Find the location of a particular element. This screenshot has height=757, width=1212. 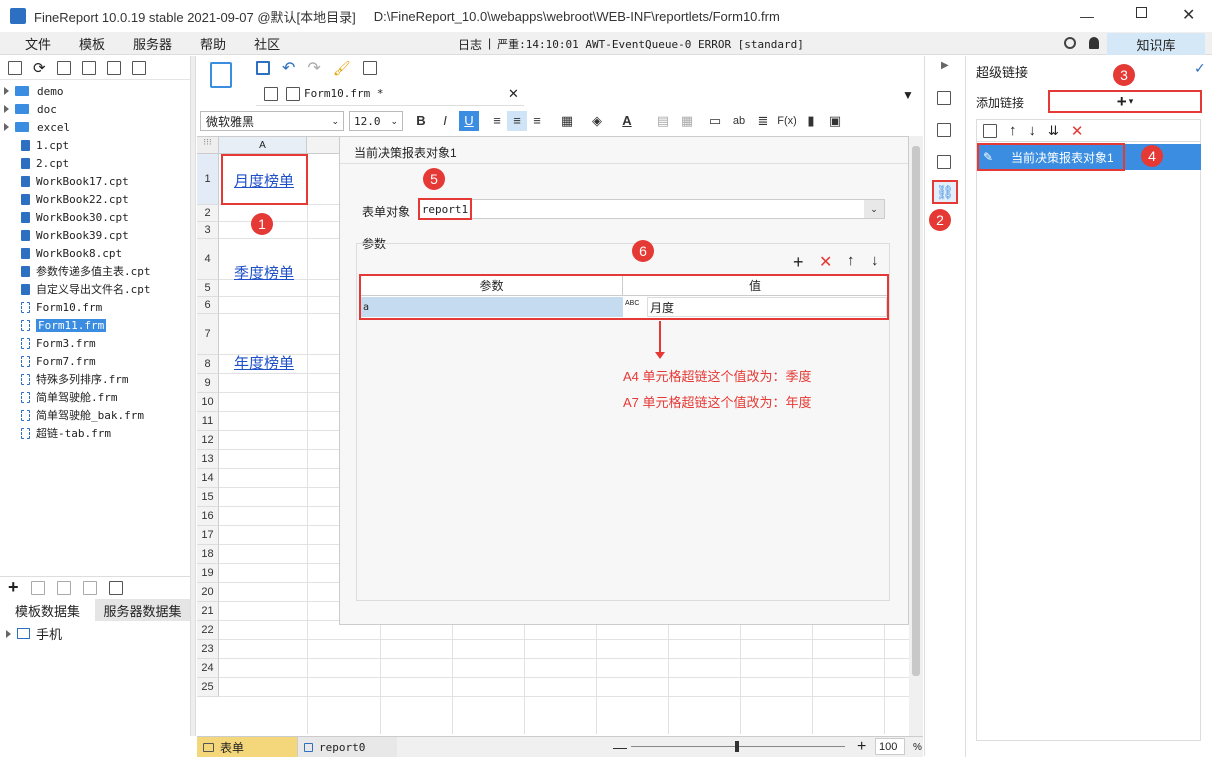

format-painter-icon: 🖌 is located at coordinates (342, 68).